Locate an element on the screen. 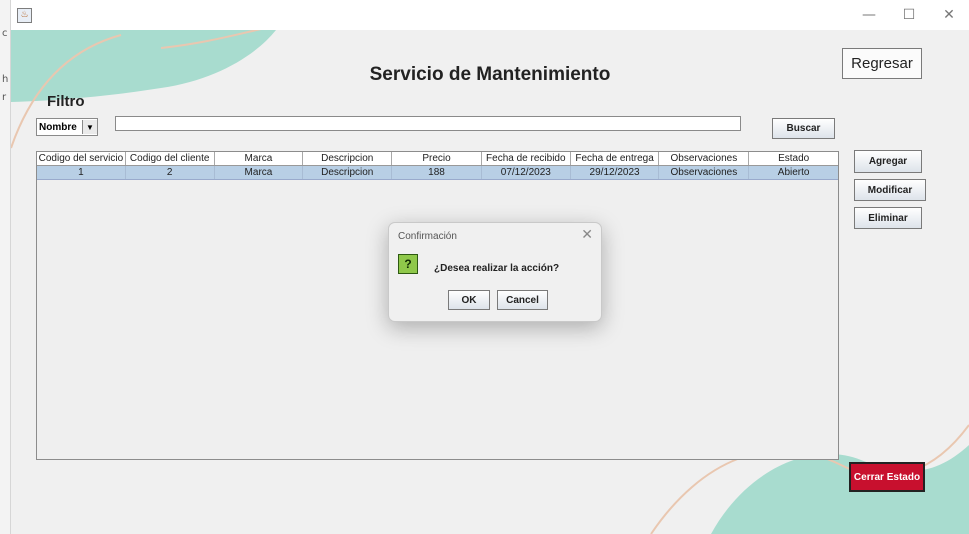  col-fecha-recibido: Fecha de recibido is located at coordinates (526, 158).